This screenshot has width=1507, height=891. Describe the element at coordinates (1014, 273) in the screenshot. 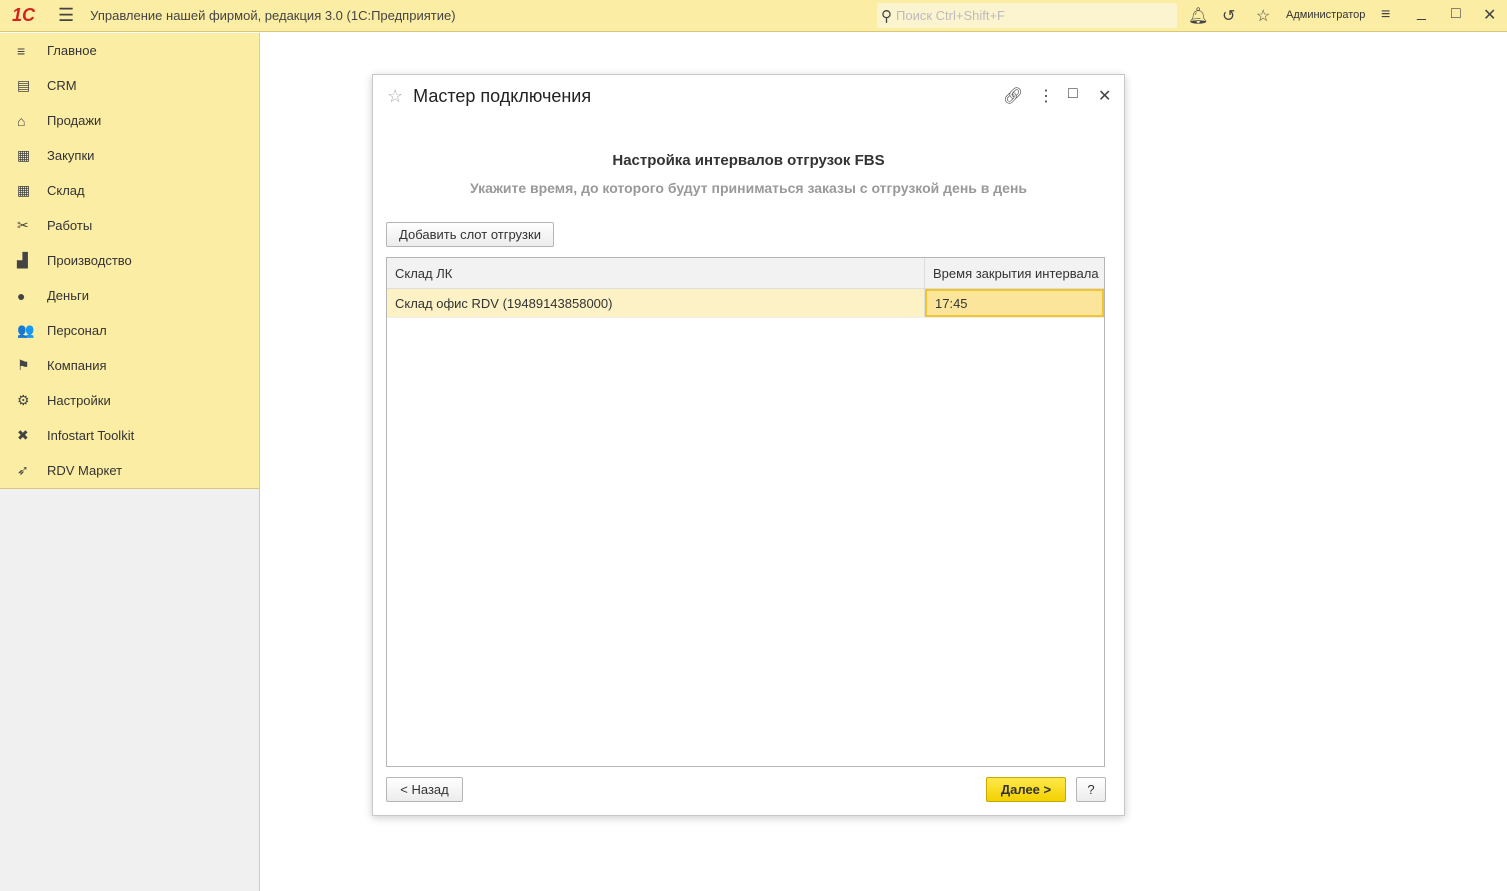

I see `column-close-time: Время закрытия интервала` at that location.